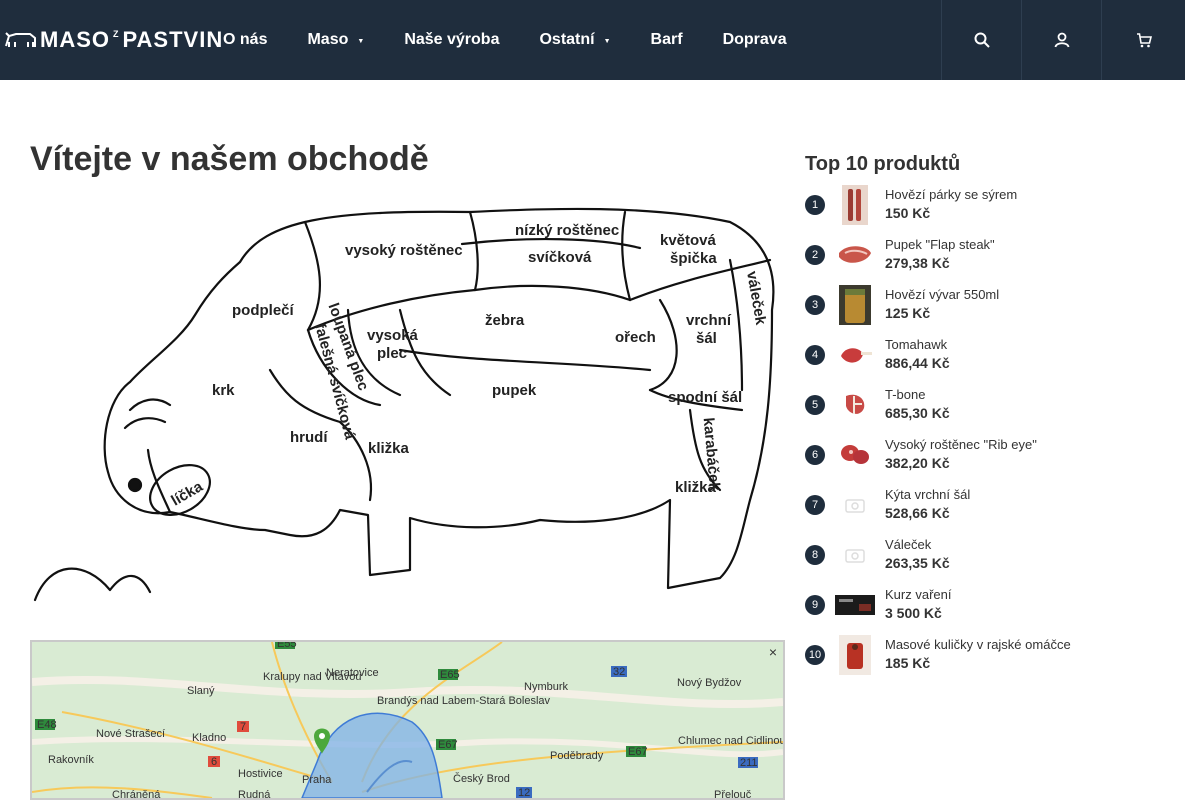  I want to click on map-place: Rakovník, so click(71, 760).